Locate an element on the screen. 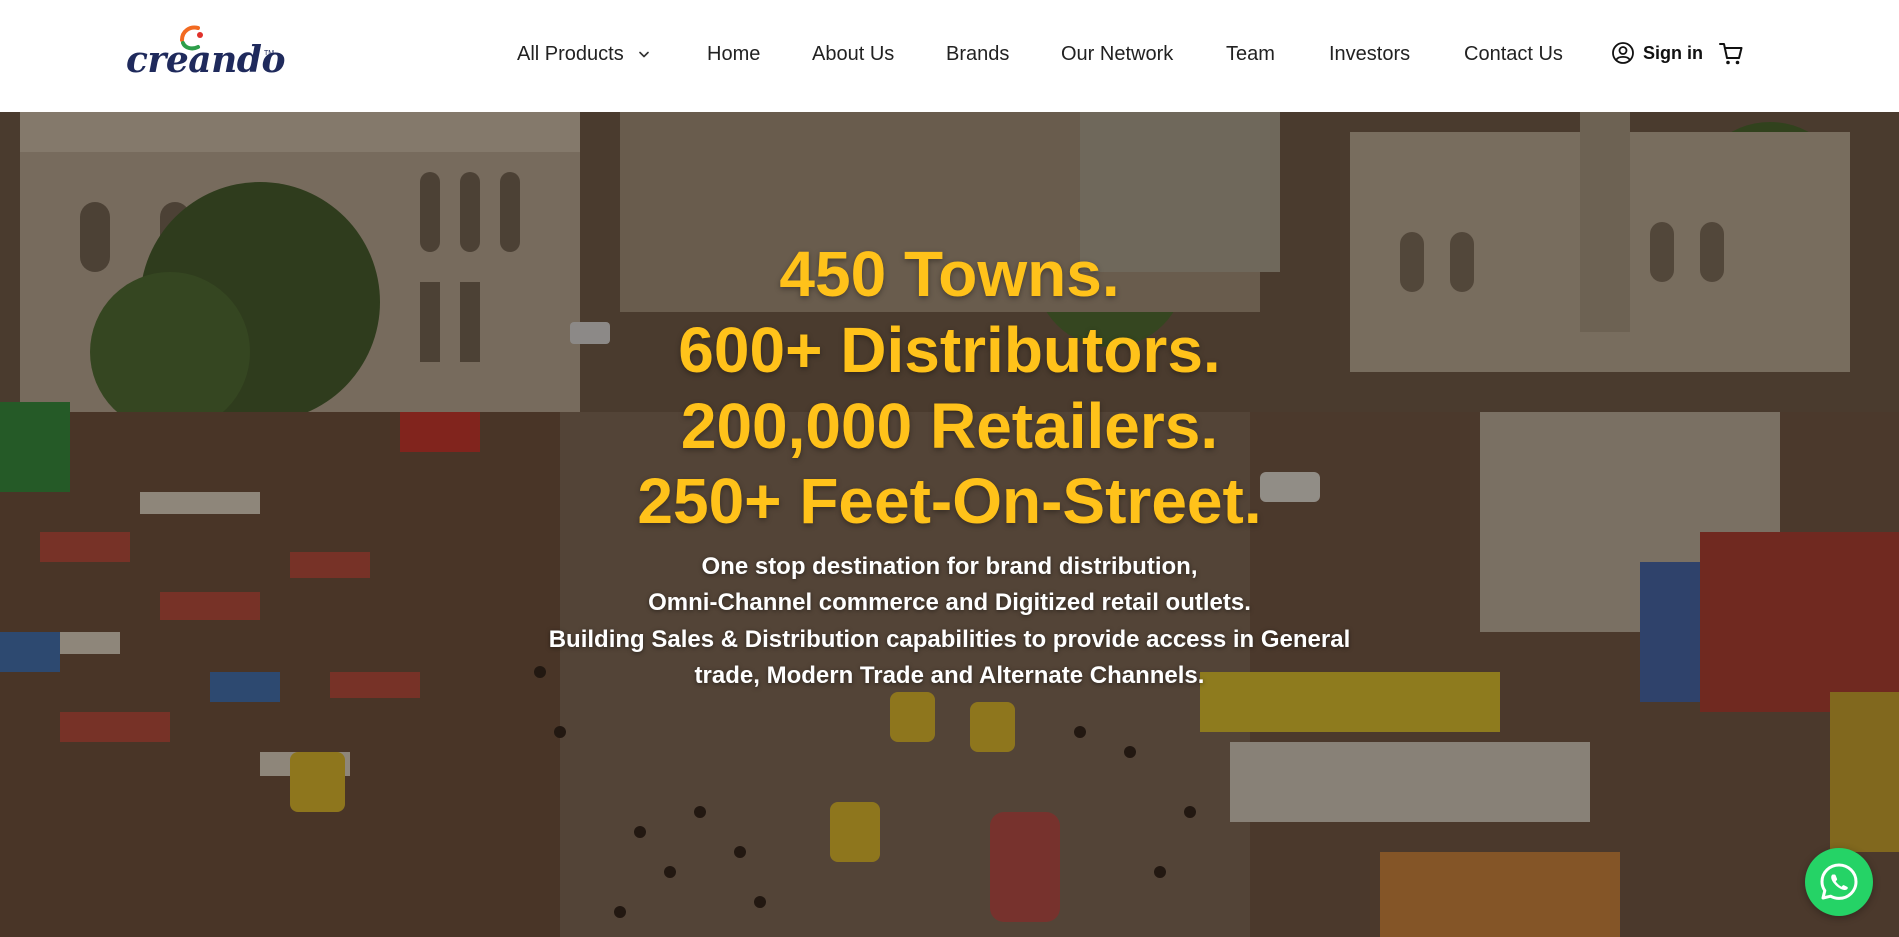 The width and height of the screenshot is (1899, 937). nav-all-products: All Products is located at coordinates (583, 54).